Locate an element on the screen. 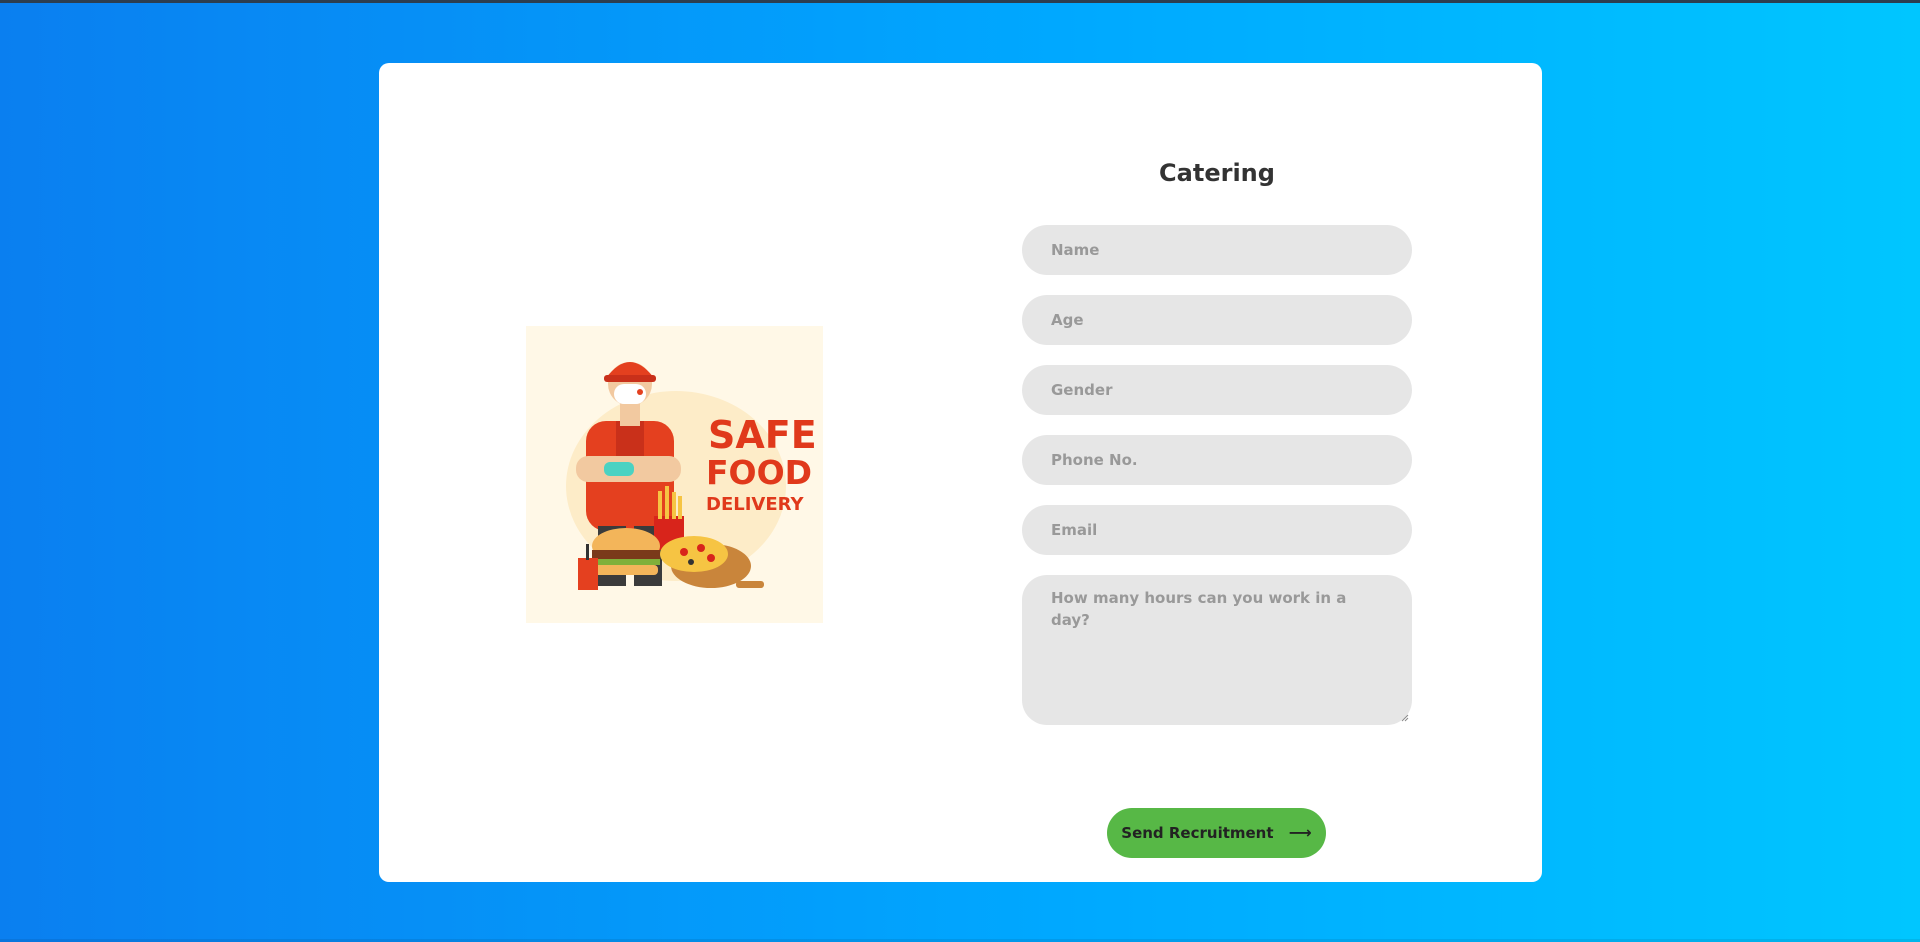 The width and height of the screenshot is (1920, 942). send-recruitment-button: Send Recruitment ⟶ is located at coordinates (1216, 833).